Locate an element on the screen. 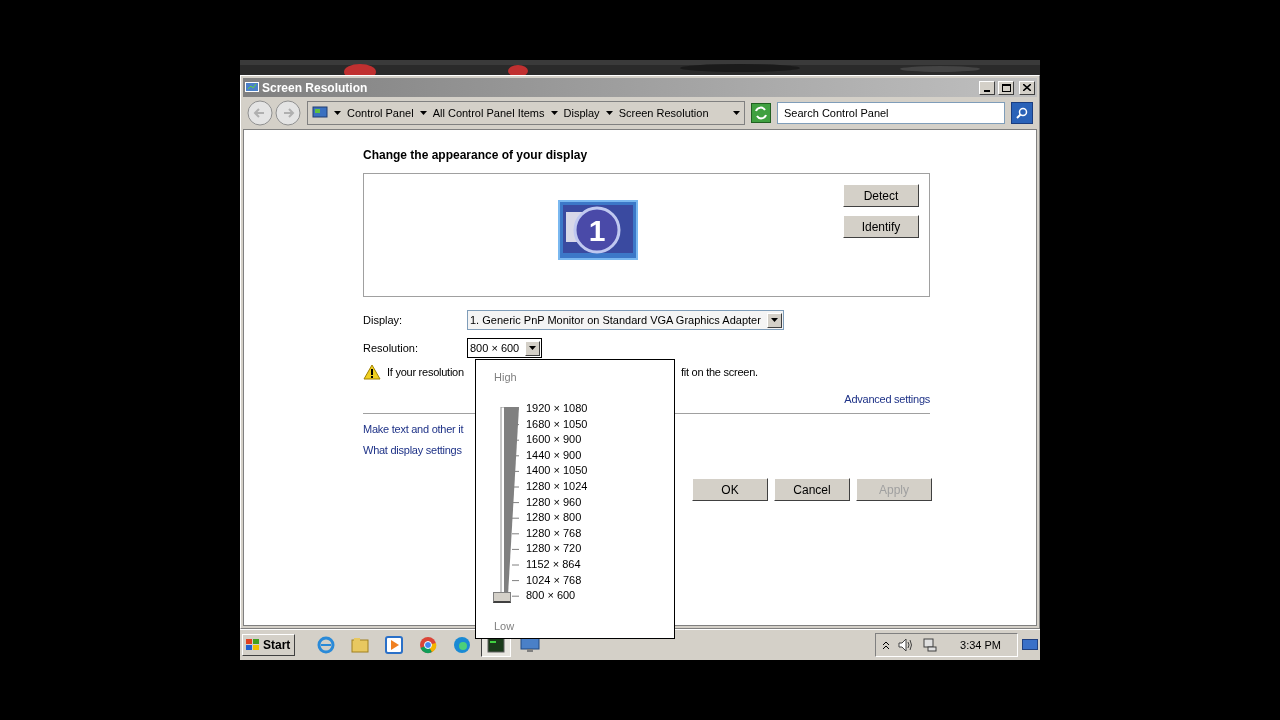  resolution-option: 1280 × 720 is located at coordinates (557, 549).